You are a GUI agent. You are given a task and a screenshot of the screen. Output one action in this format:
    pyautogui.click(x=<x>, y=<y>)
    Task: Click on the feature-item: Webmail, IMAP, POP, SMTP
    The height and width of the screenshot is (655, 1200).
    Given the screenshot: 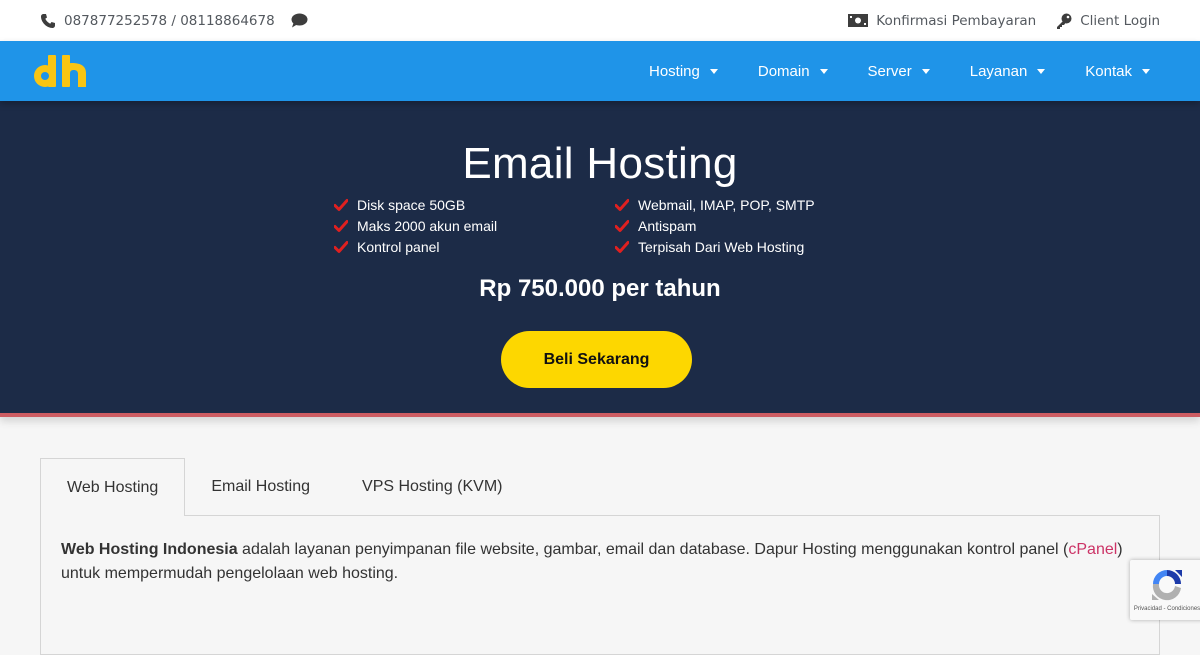 What is the action you would take?
    pyautogui.click(x=755, y=204)
    